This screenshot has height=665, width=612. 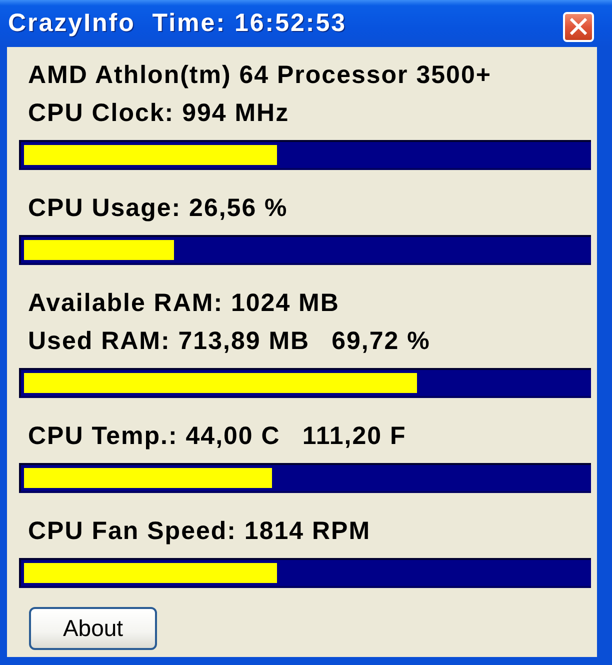 What do you see at coordinates (93, 628) in the screenshot?
I see `about-button: About` at bounding box center [93, 628].